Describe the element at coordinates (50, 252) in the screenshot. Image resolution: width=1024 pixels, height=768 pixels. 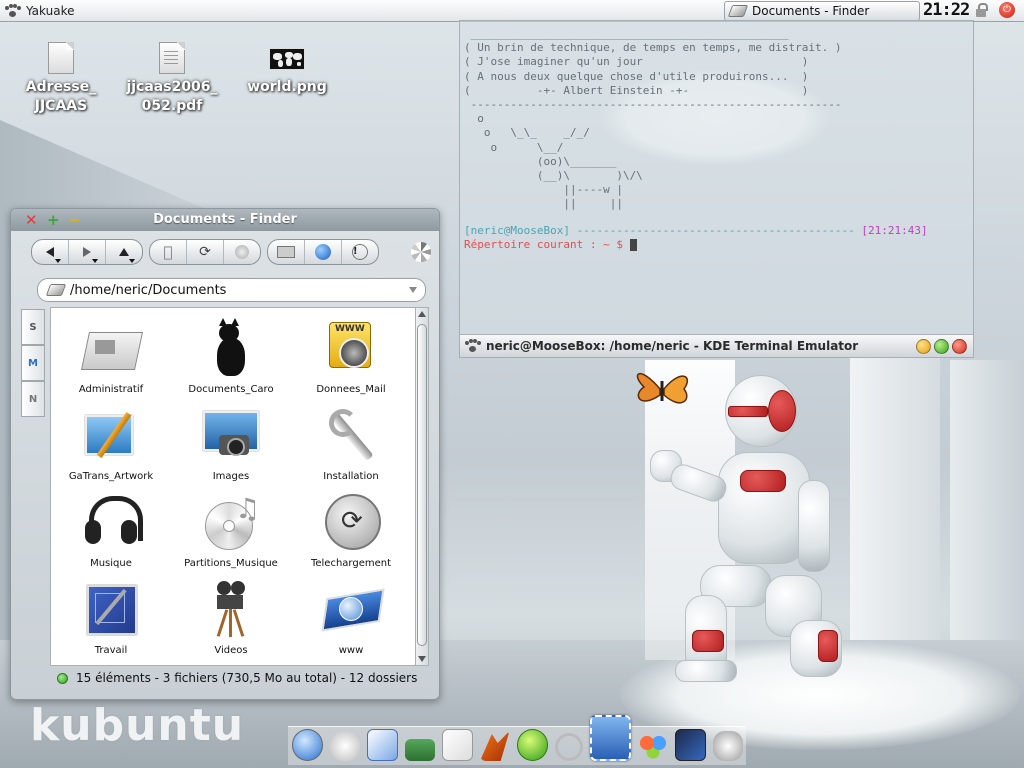
I see `back-button` at that location.